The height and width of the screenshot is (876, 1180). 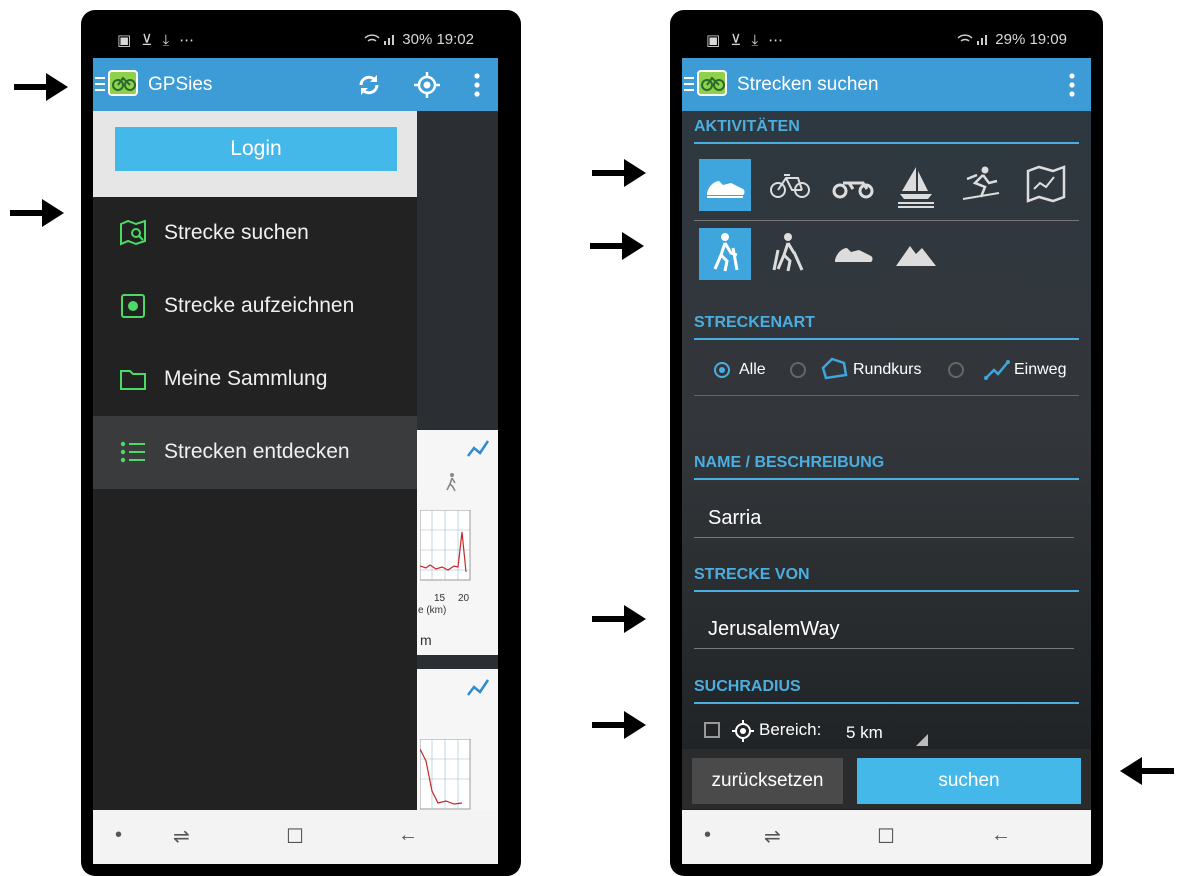 I want to click on nordic-walking-icon, so click(x=788, y=252).